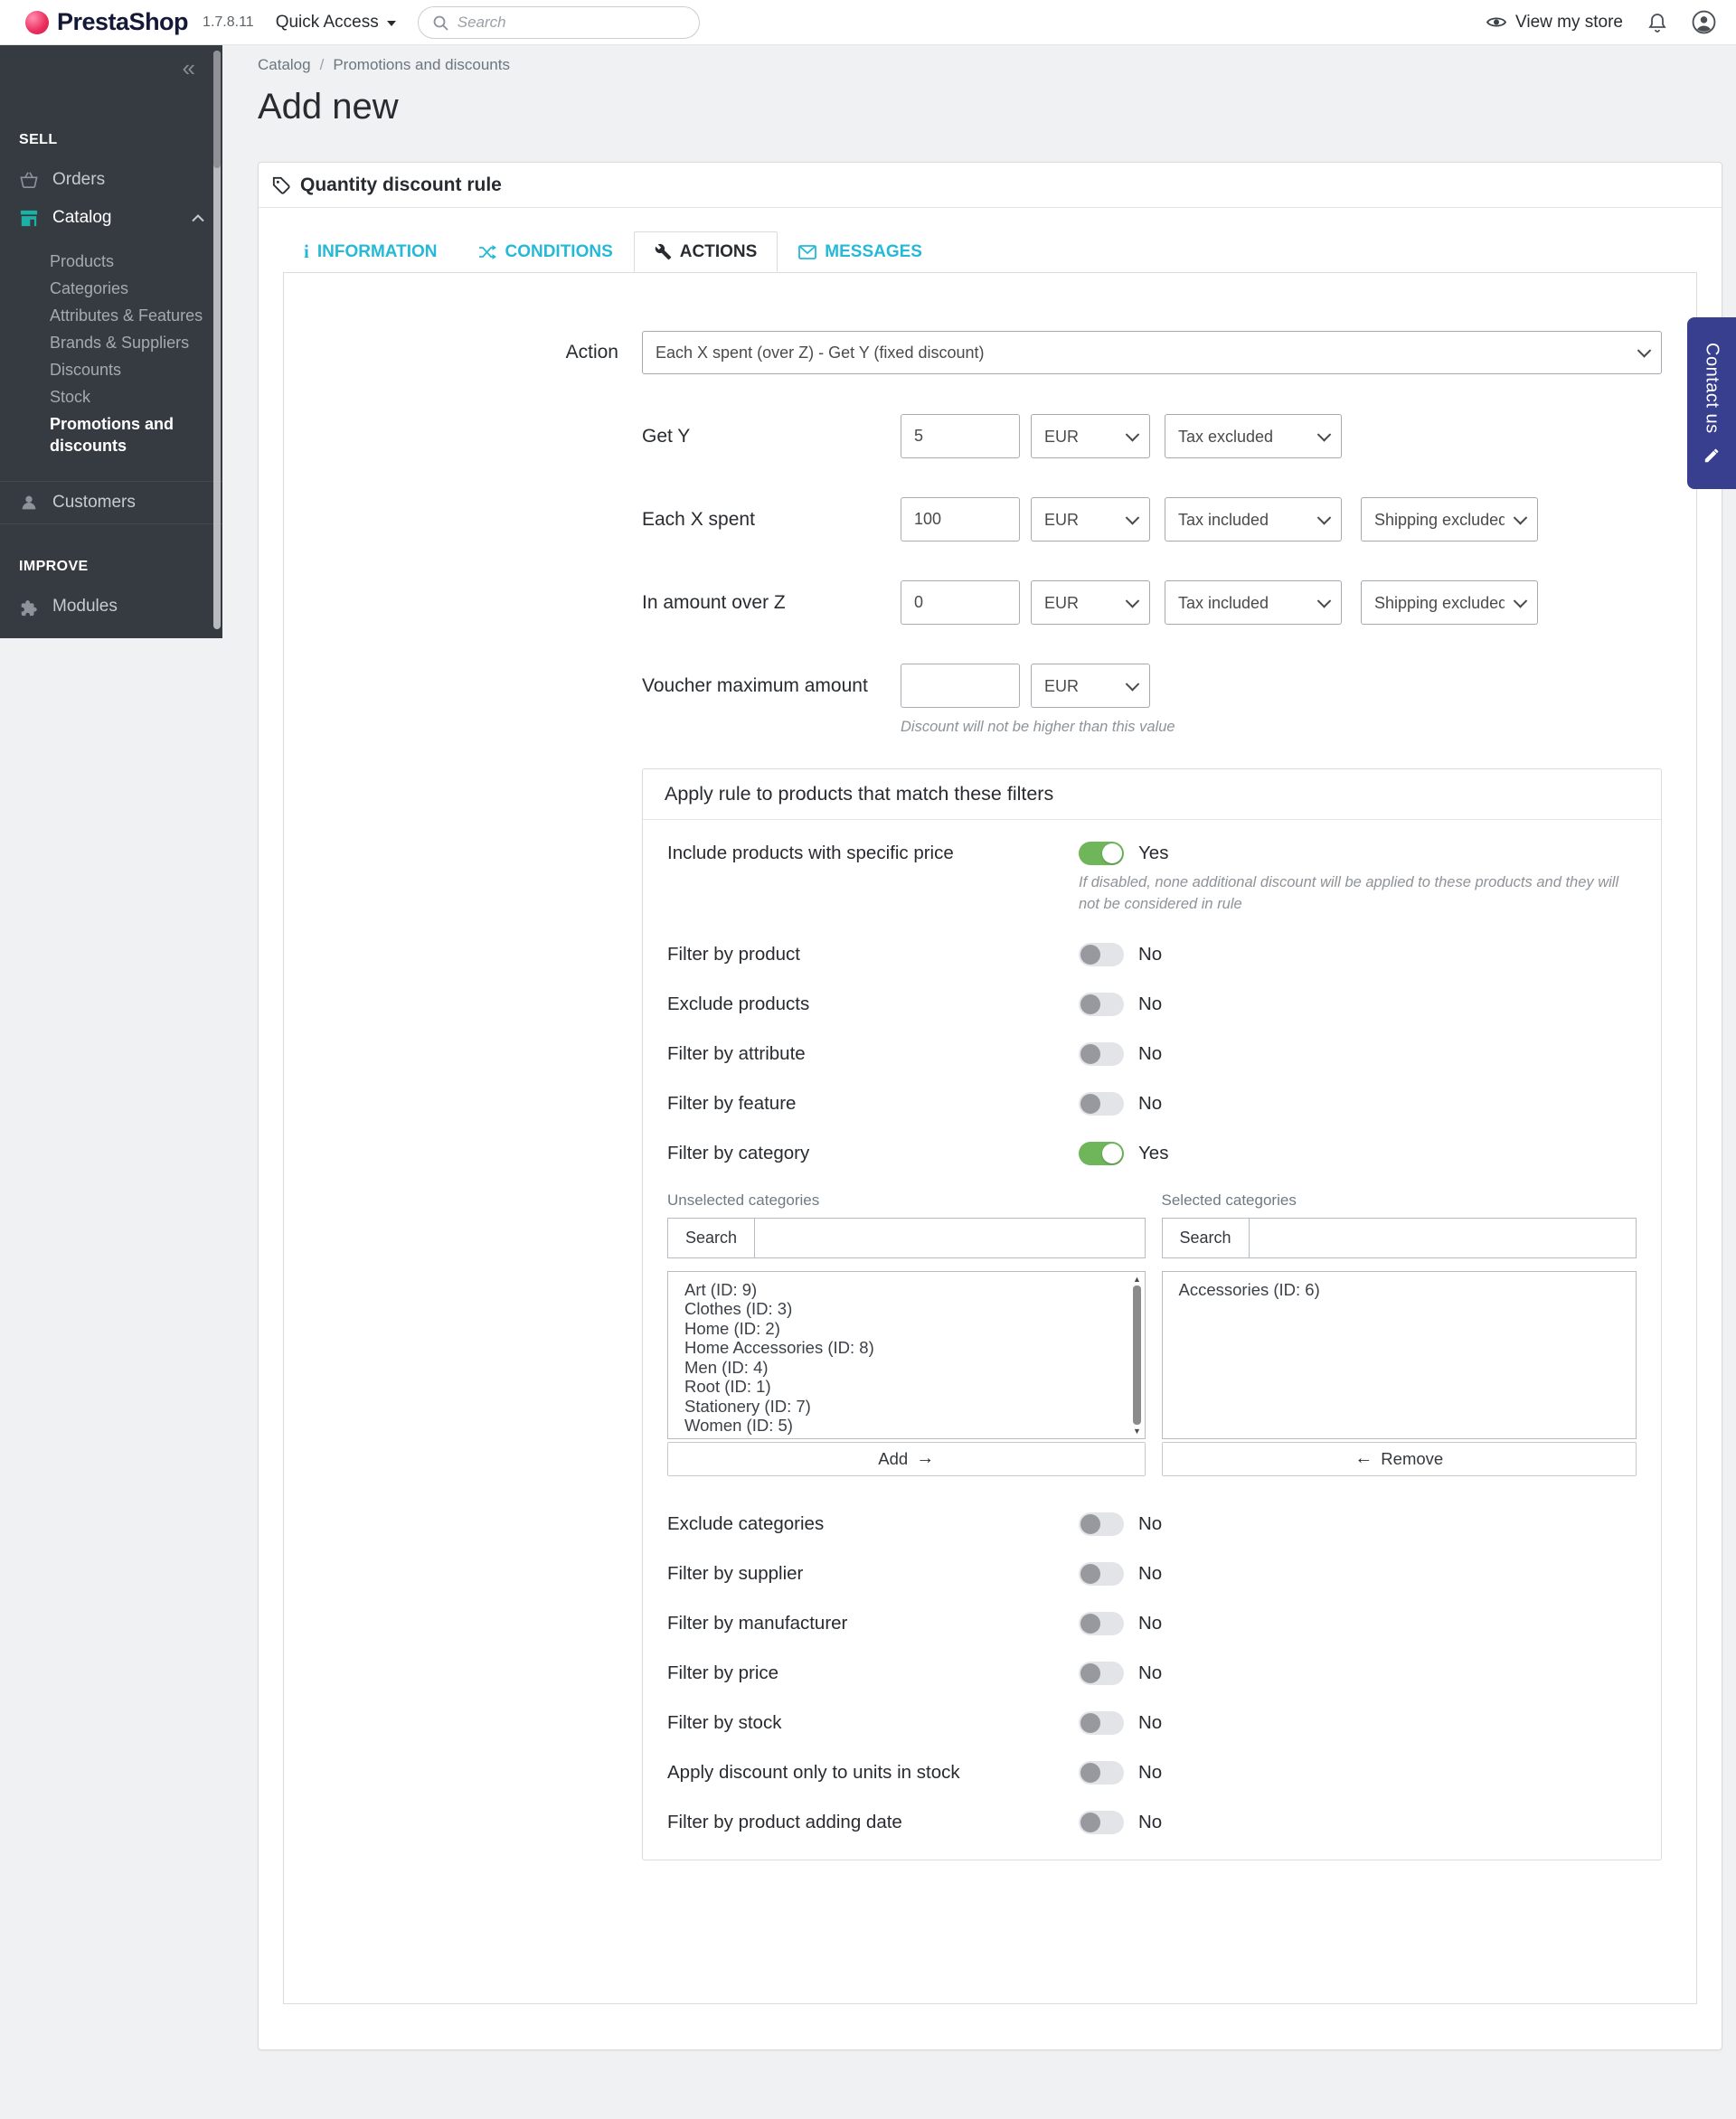  What do you see at coordinates (902, 1426) in the screenshot?
I see `category-option: Women (ID: 5)` at bounding box center [902, 1426].